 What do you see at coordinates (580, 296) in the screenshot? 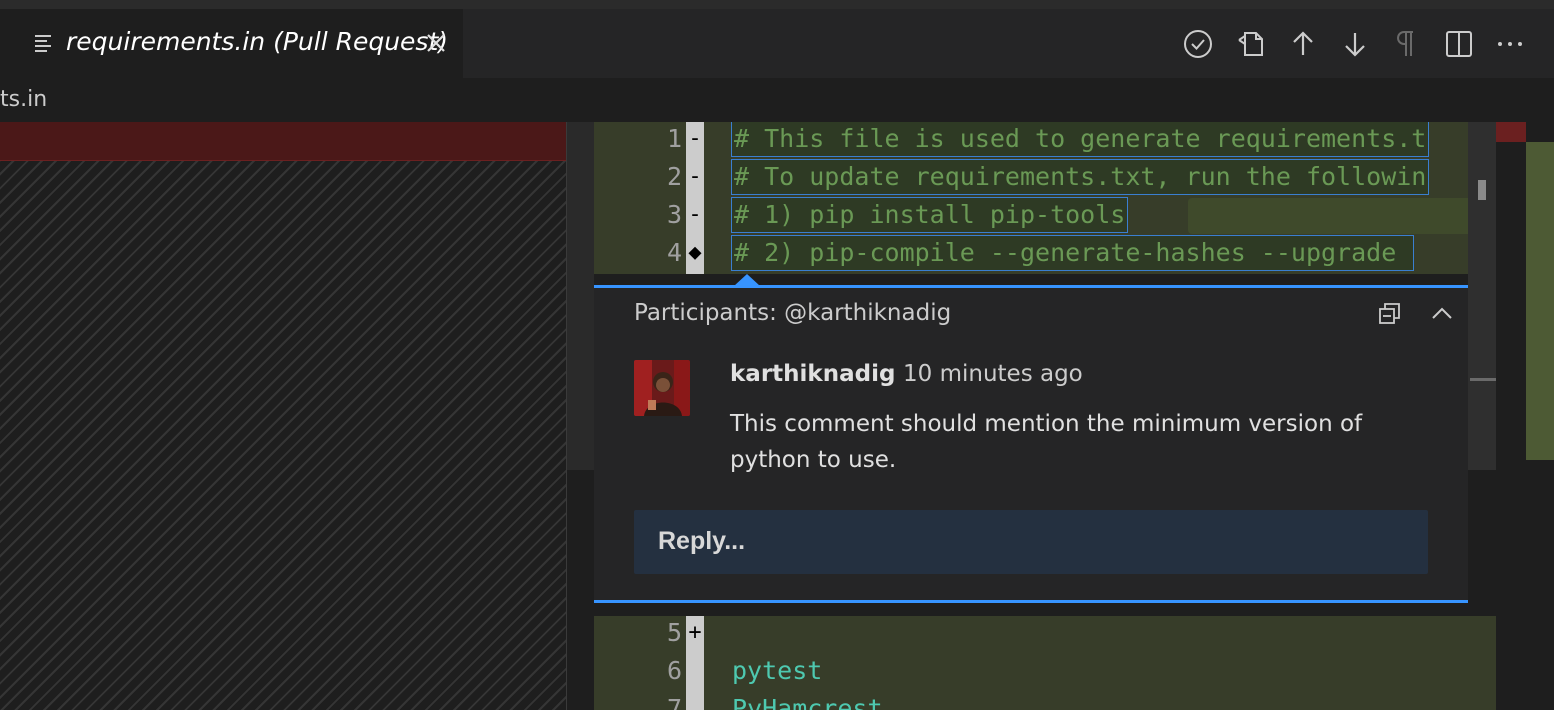
I see `diff-overview-ruler` at bounding box center [580, 296].